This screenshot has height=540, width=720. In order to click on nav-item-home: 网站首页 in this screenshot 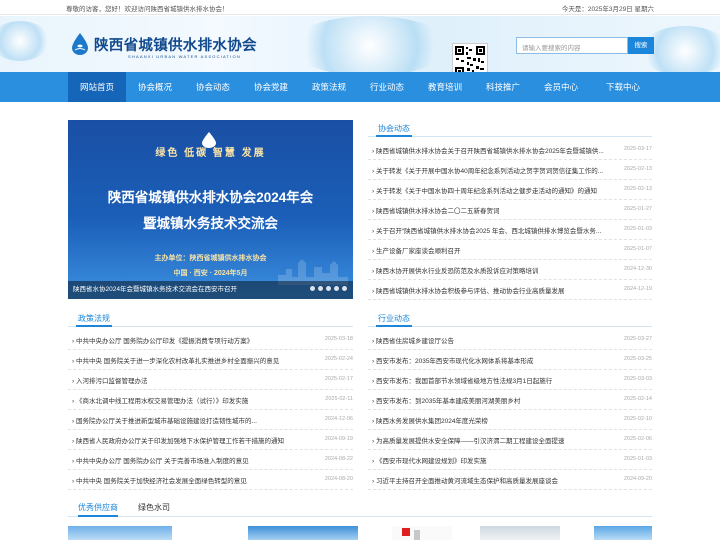, I will do `click(97, 87)`.